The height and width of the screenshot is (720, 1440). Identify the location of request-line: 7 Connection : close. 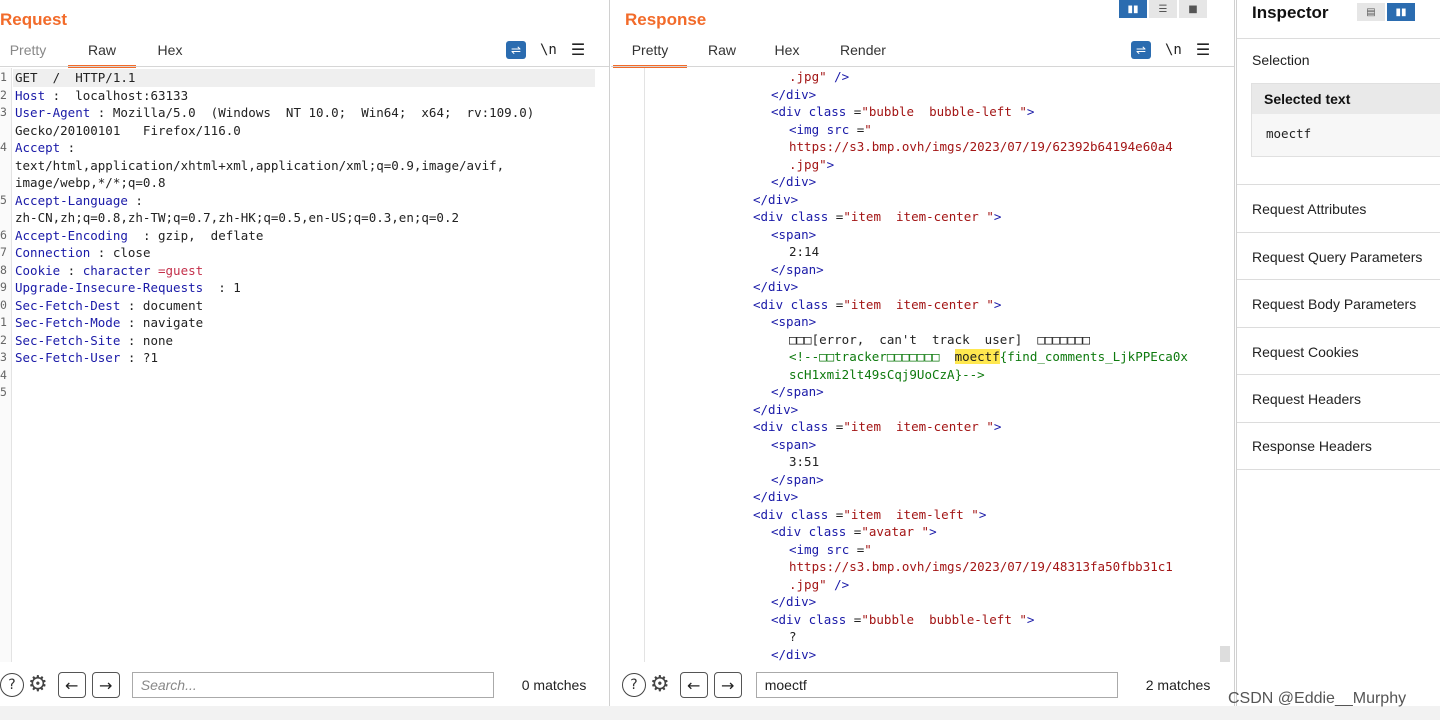
(304, 253).